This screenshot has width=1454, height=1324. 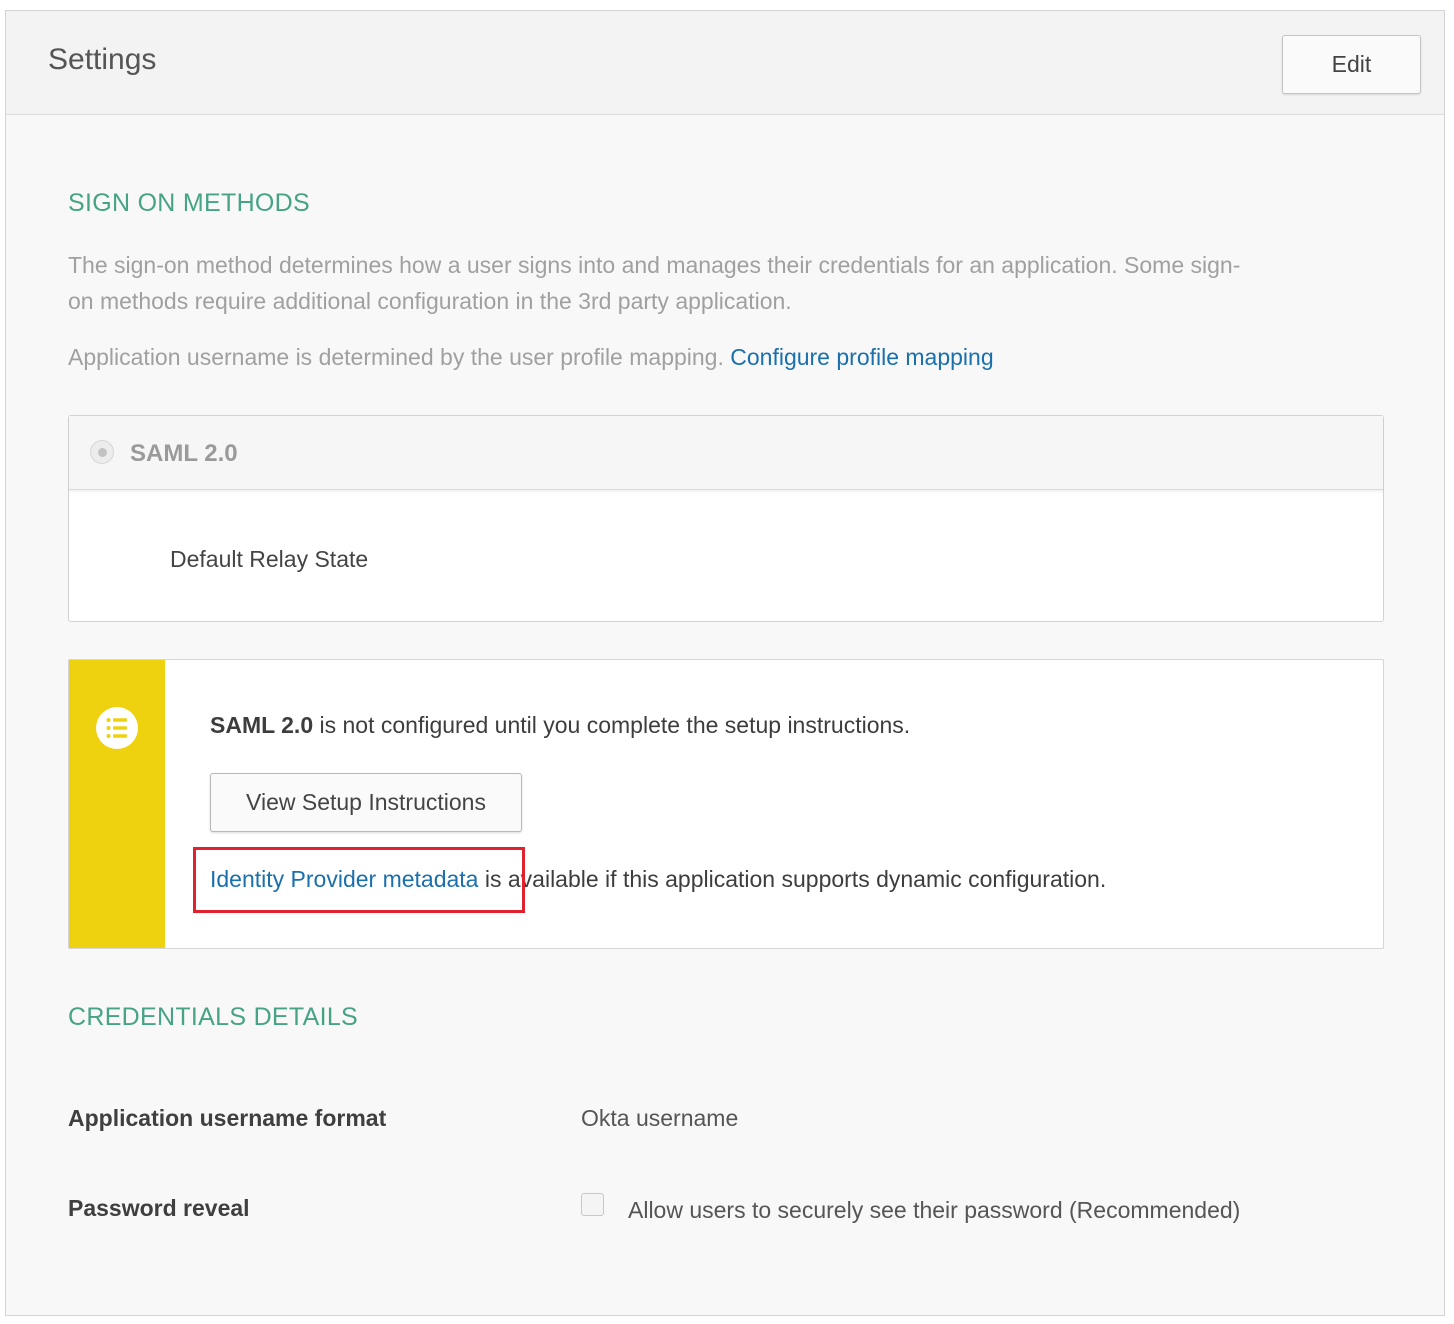 What do you see at coordinates (592, 1204) in the screenshot?
I see `password-reveal-checkbox` at bounding box center [592, 1204].